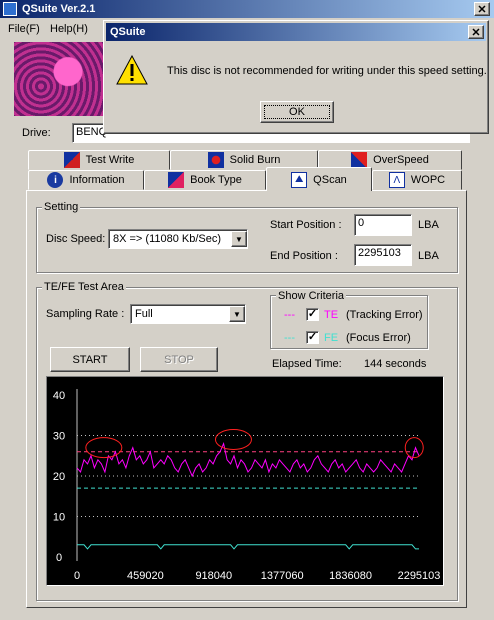 The height and width of the screenshot is (620, 494). I want to click on elapsed-time-label: Elapsed Time:, so click(307, 364).